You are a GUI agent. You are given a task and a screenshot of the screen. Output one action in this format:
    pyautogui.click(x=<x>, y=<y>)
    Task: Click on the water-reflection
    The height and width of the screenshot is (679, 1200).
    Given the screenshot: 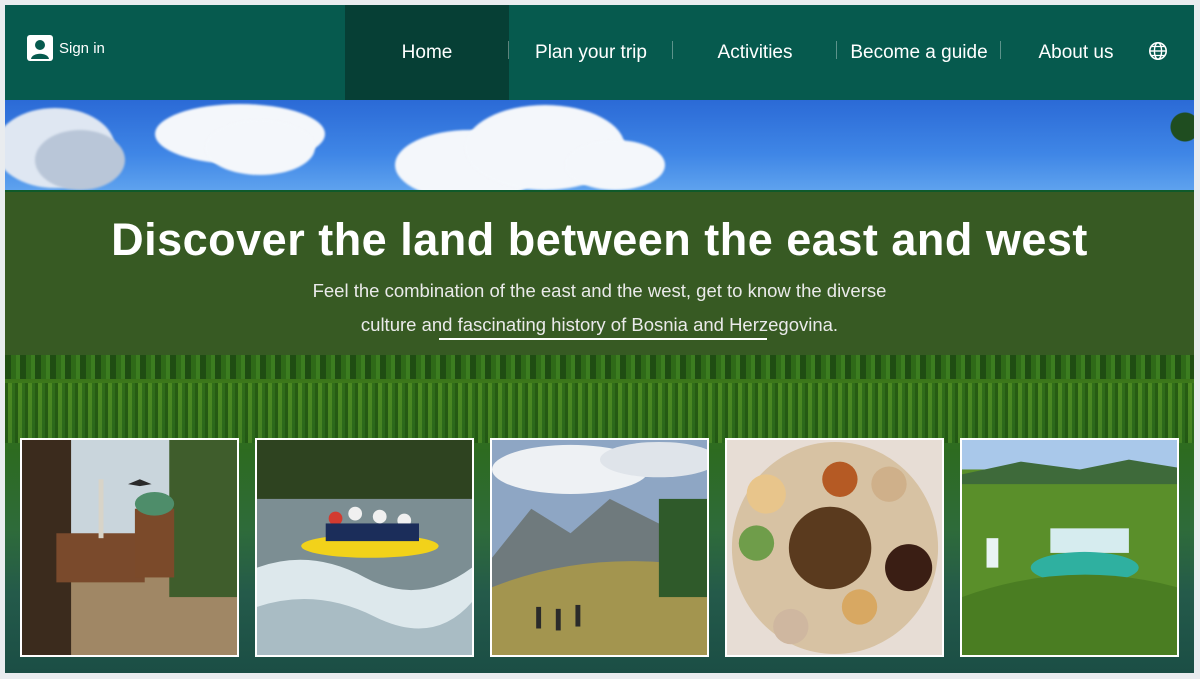 What is the action you would take?
    pyautogui.click(x=599, y=413)
    